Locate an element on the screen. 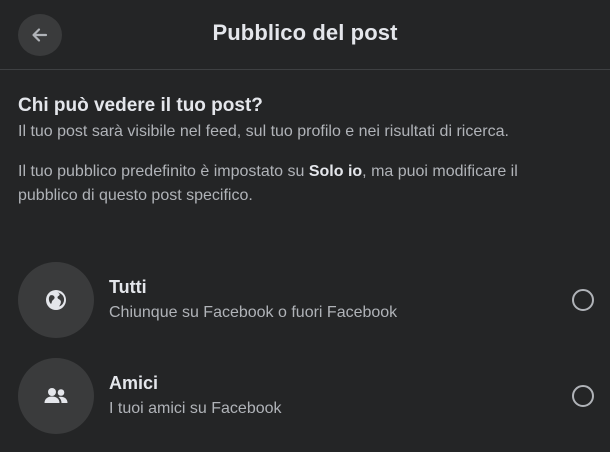 This screenshot has height=452, width=610. option-title: Tutti is located at coordinates (128, 287).